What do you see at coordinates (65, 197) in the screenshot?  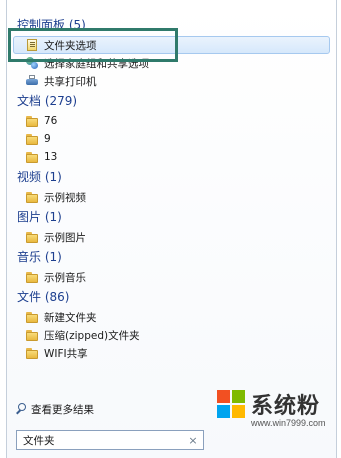 I see `result-item-label: 示例视频` at bounding box center [65, 197].